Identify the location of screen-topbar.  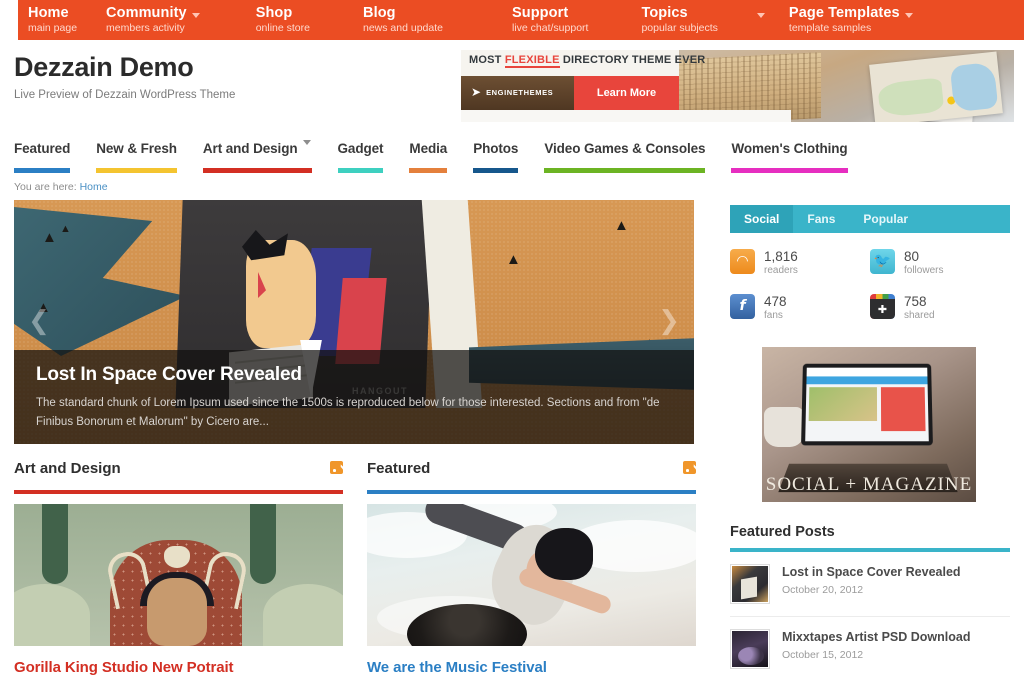
(867, 372).